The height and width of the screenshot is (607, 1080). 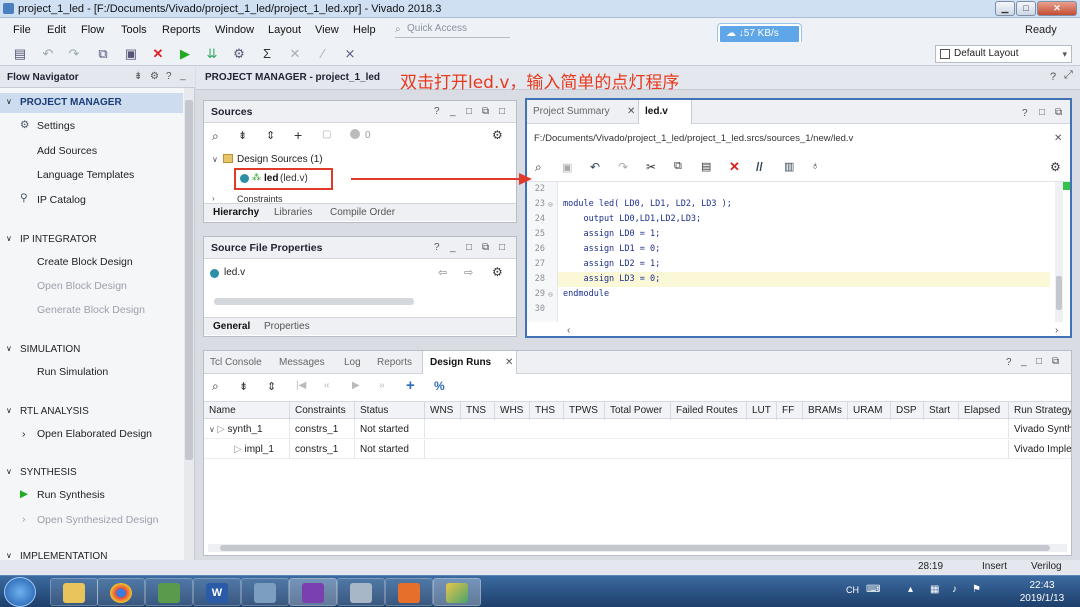 I want to click on tools-icon: ✕, so click(x=295, y=54).